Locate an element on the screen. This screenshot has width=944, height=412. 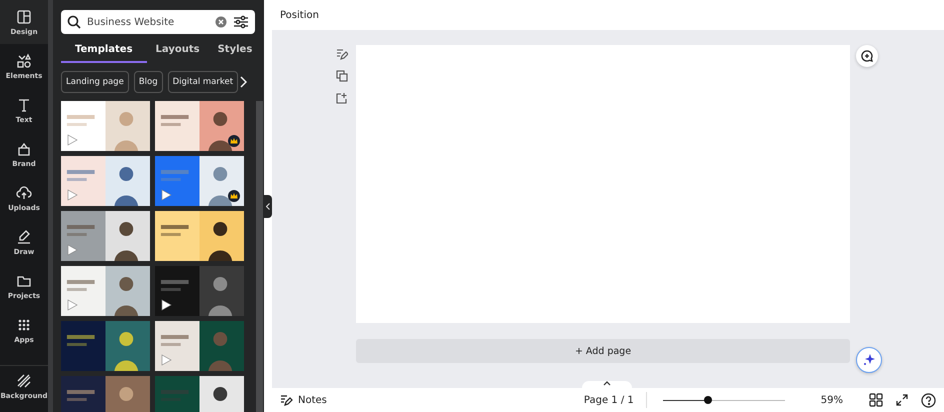
comment-button is located at coordinates (867, 56).